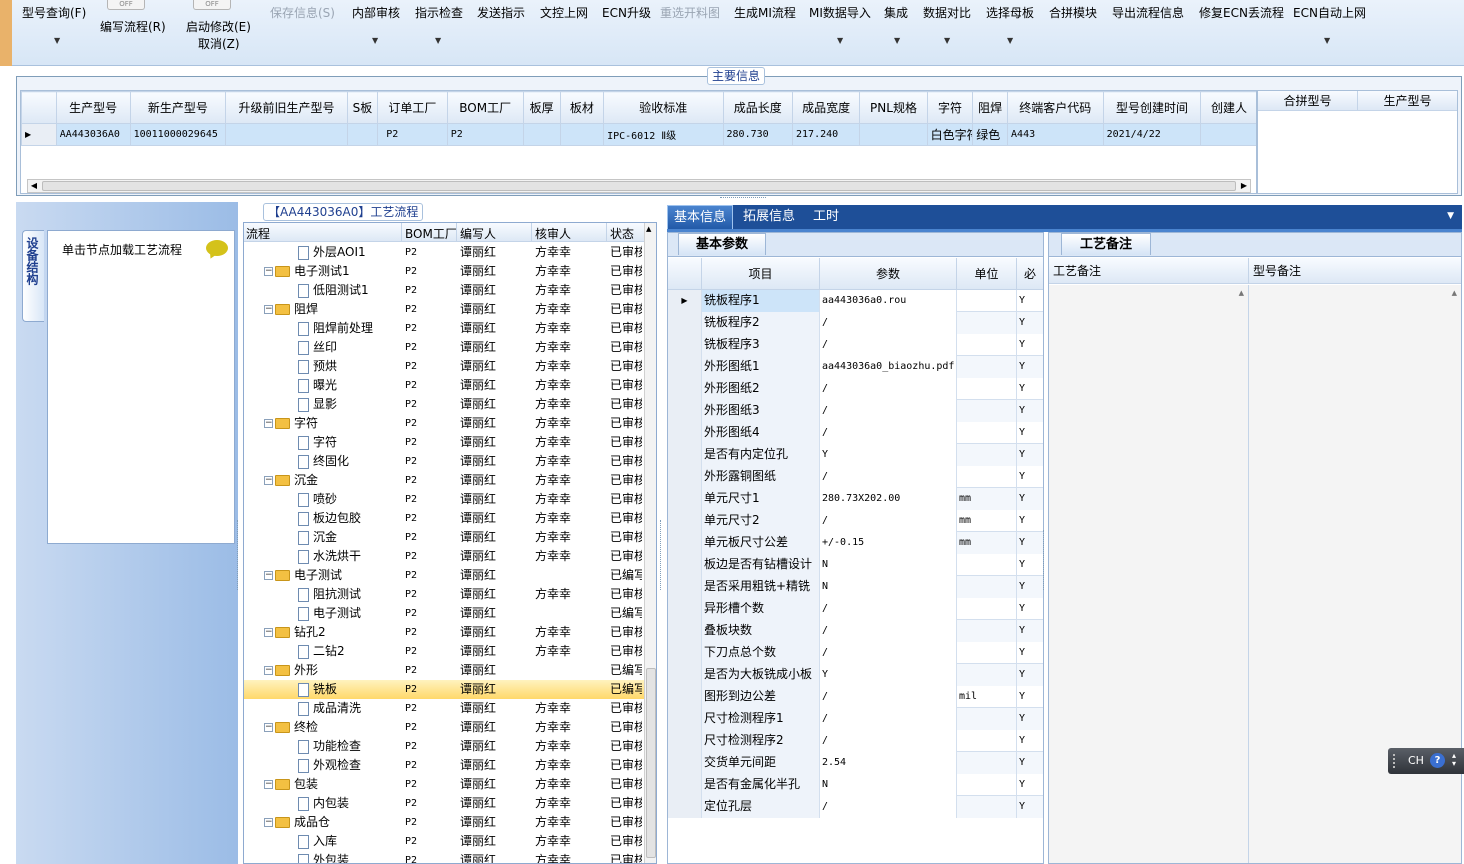  I want to click on param-item-cell: 叠板块数, so click(761, 631).